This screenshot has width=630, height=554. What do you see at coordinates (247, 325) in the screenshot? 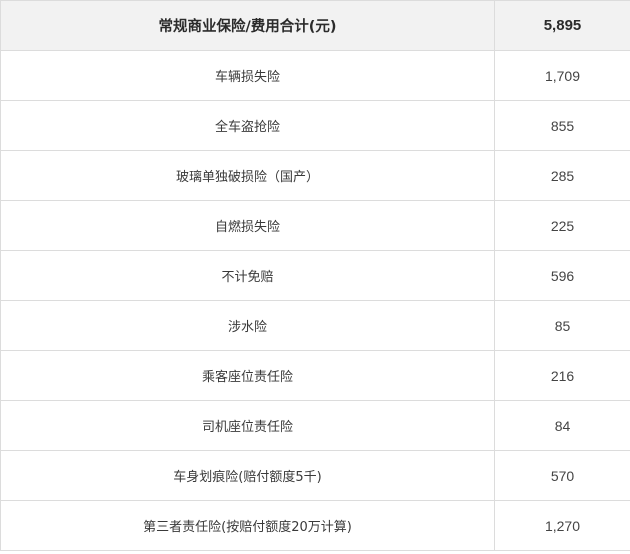
I see `row-label-cell: 涉水险` at bounding box center [247, 325].